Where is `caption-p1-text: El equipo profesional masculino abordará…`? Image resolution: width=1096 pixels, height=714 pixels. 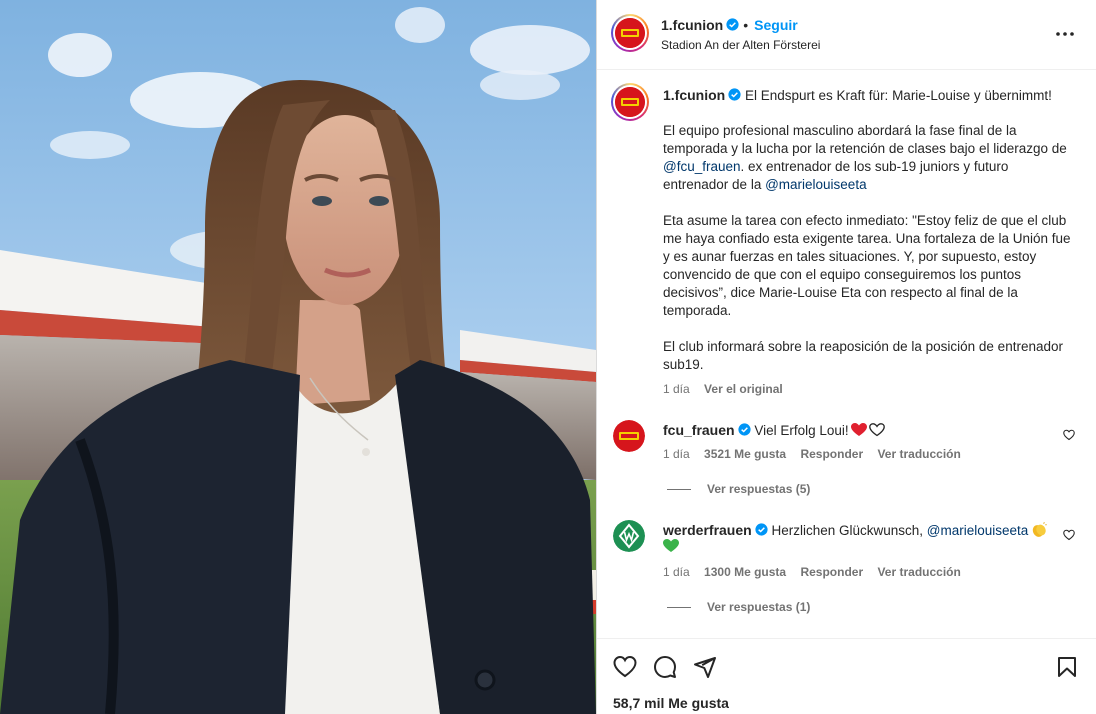 caption-p1-text: El equipo profesional masculino abordará… is located at coordinates (865, 139).